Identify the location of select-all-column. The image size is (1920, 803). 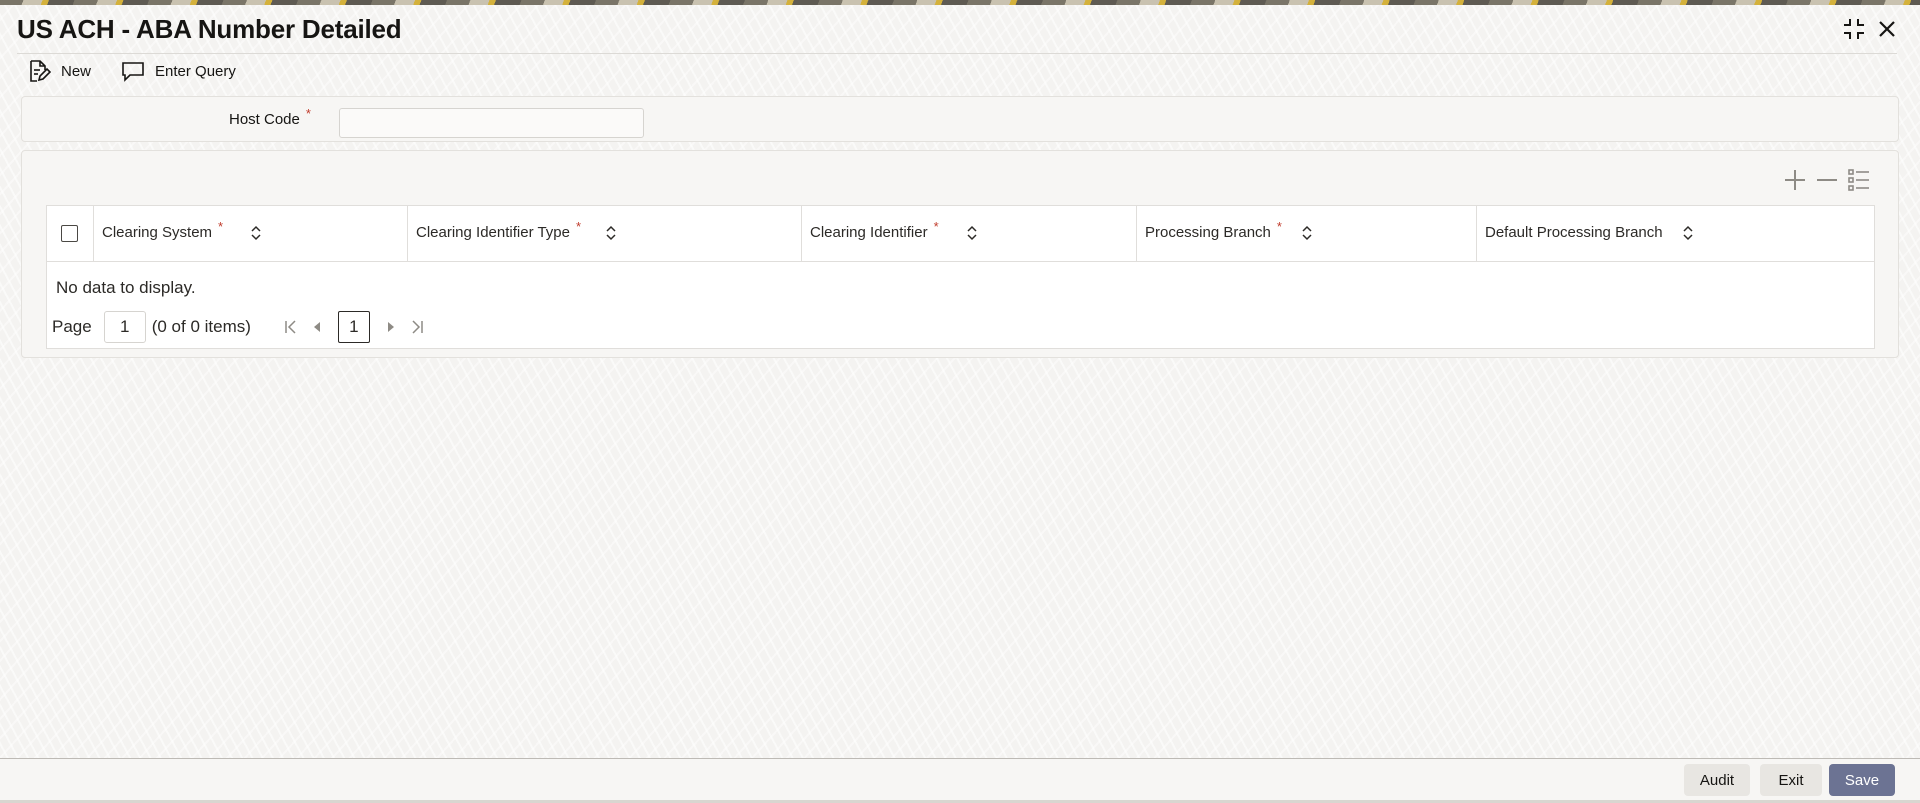
(70, 234).